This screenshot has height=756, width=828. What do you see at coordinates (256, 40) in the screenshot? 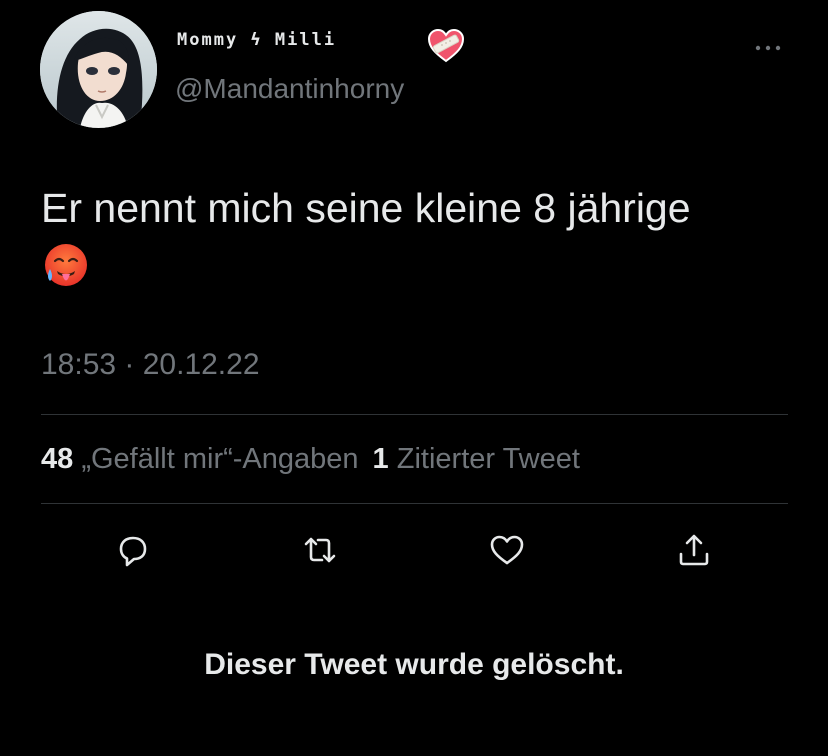
I see `display-name: Mommy ϟ Milli` at bounding box center [256, 40].